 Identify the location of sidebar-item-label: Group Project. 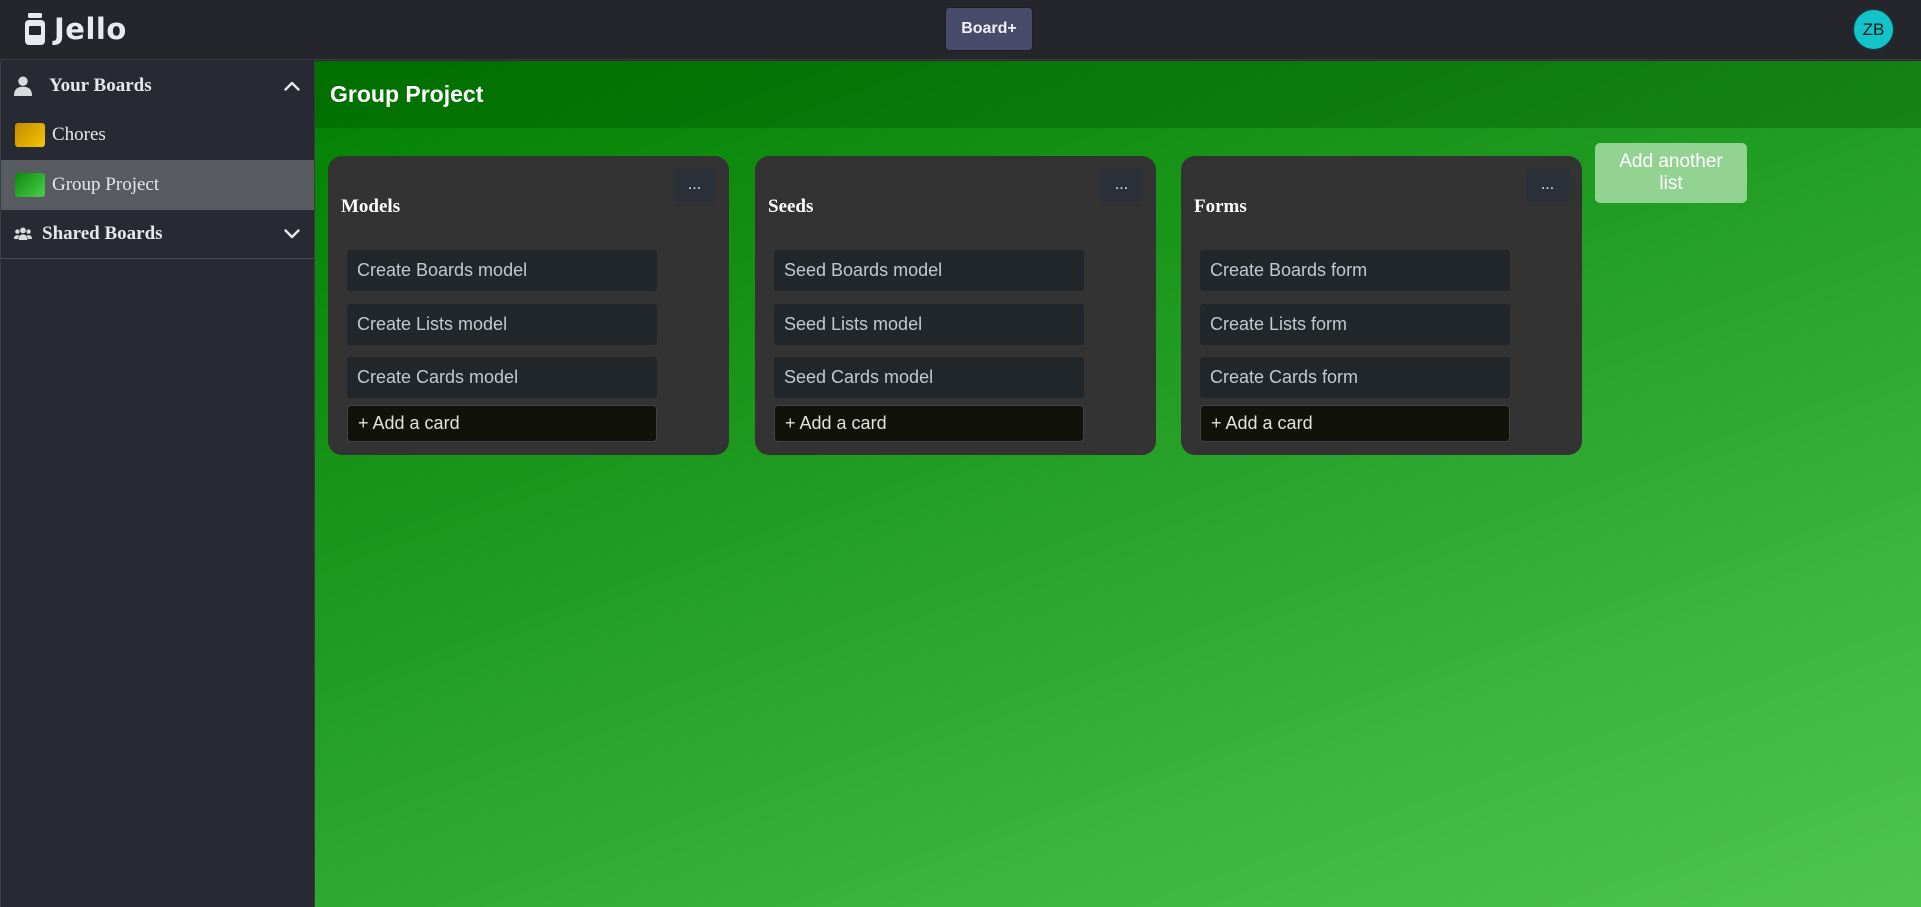
(106, 184).